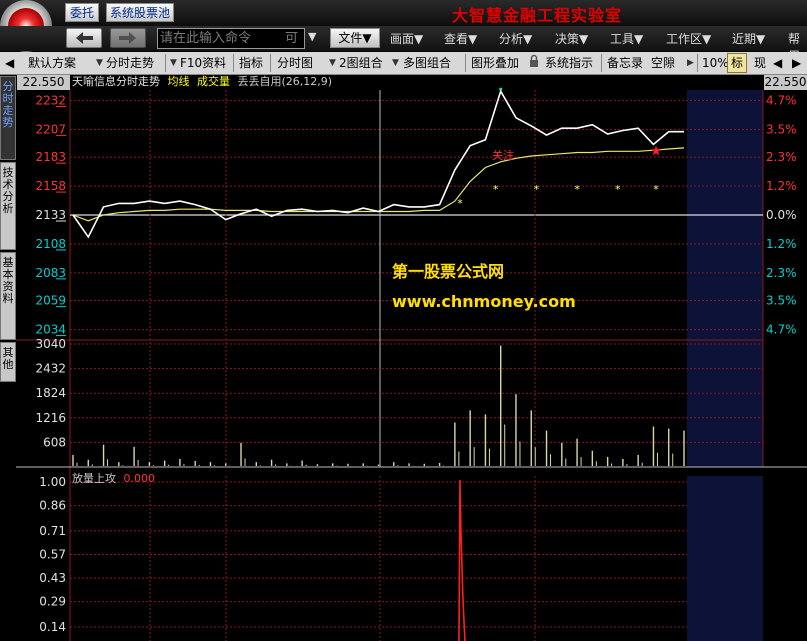 The image size is (807, 641). What do you see at coordinates (52, 554) in the screenshot?
I see `indicator-tick-label: 0.57` at bounding box center [52, 554].